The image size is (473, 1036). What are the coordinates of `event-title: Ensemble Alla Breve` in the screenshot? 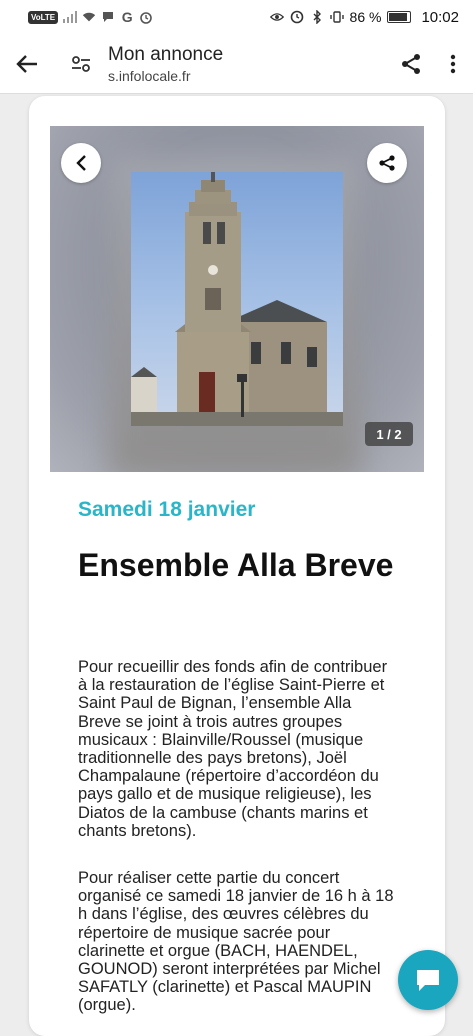 It's located at (236, 565).